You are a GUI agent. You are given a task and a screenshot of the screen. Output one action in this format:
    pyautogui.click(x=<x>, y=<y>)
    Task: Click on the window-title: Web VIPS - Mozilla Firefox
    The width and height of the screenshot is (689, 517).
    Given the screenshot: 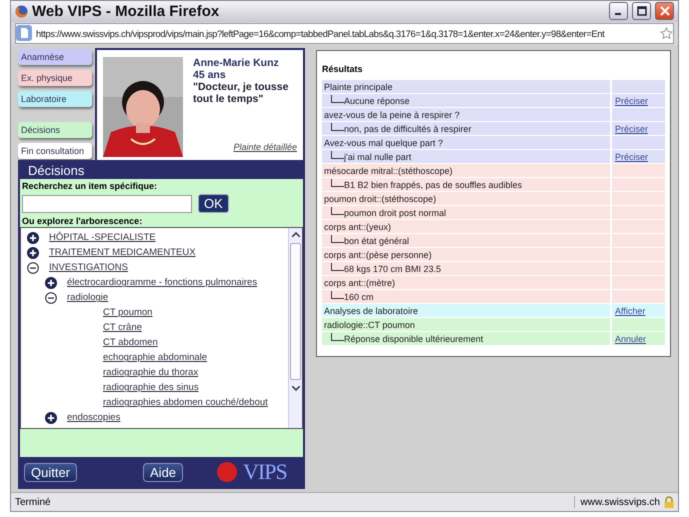 What is the action you would take?
    pyautogui.click(x=126, y=11)
    